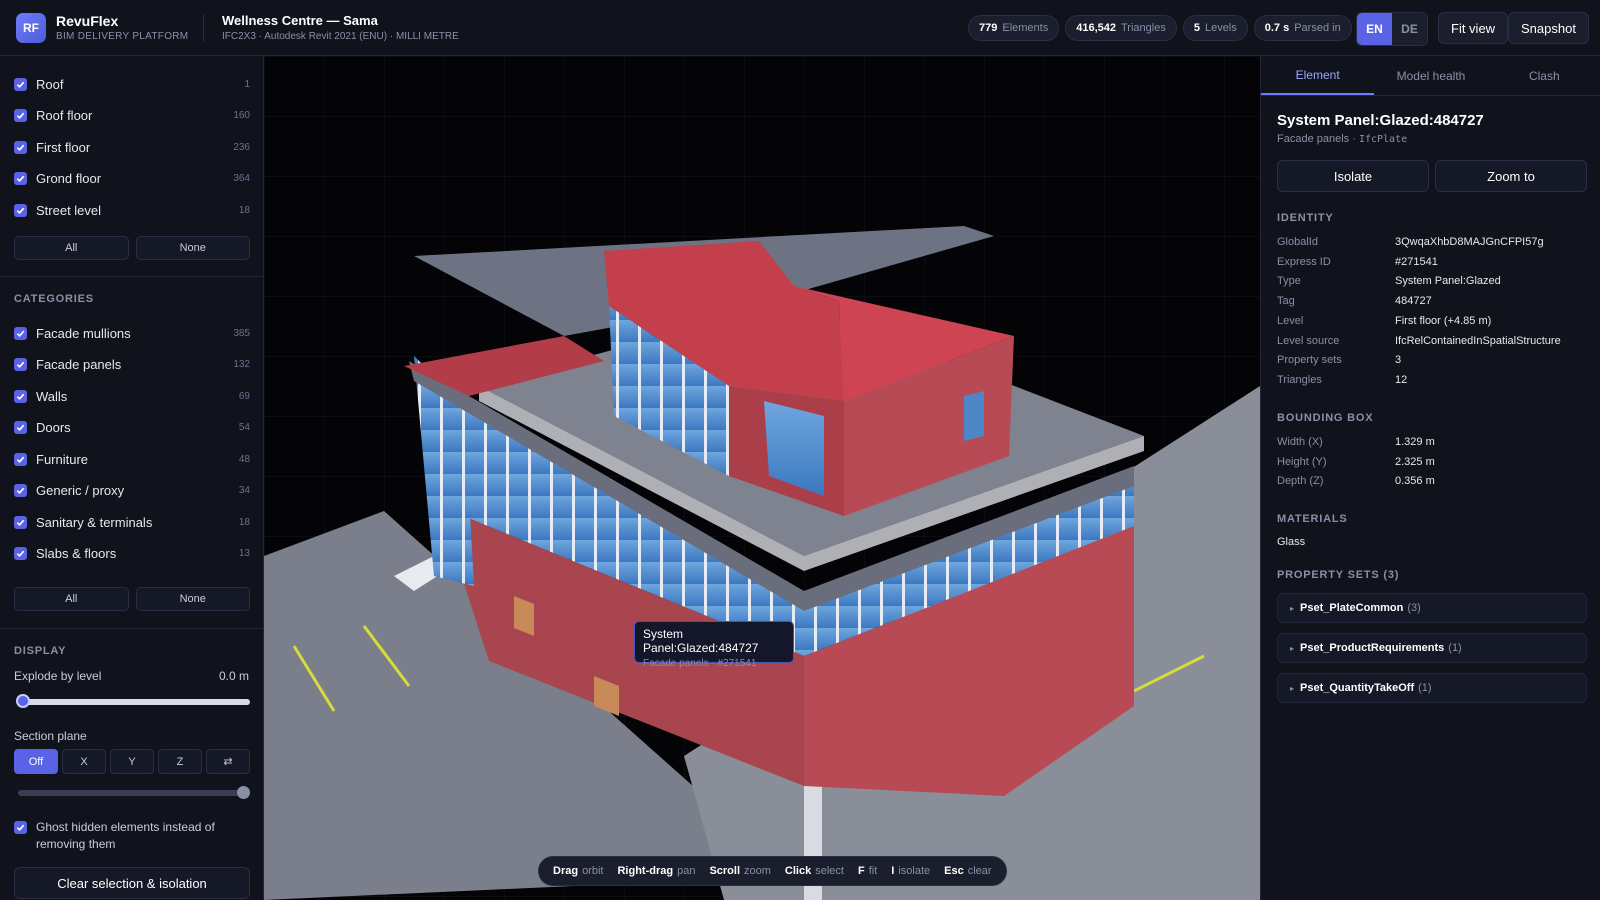 This screenshot has height=900, width=1600. What do you see at coordinates (244, 396) in the screenshot?
I see `category-count: 69` at bounding box center [244, 396].